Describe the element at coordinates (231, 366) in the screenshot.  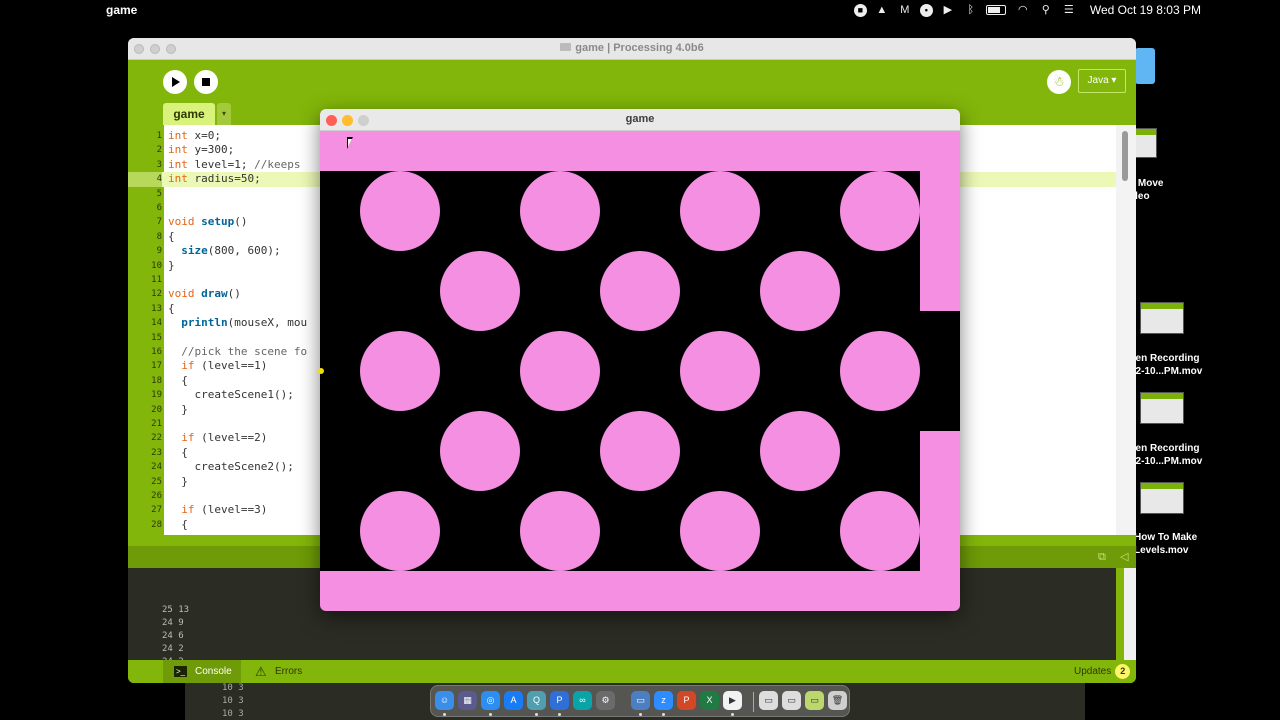
I see `code-token: (level==1)` at that location.